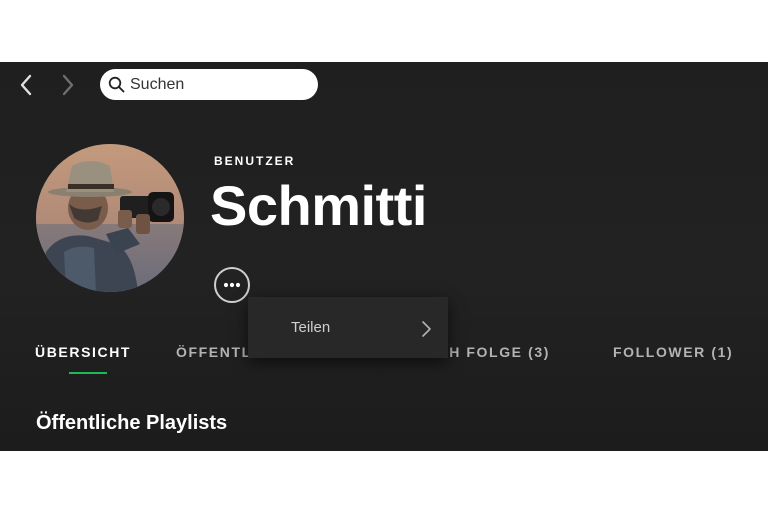 Image resolution: width=768 pixels, height=512 pixels. I want to click on section-title: Öffentliche Playlists, so click(132, 423).